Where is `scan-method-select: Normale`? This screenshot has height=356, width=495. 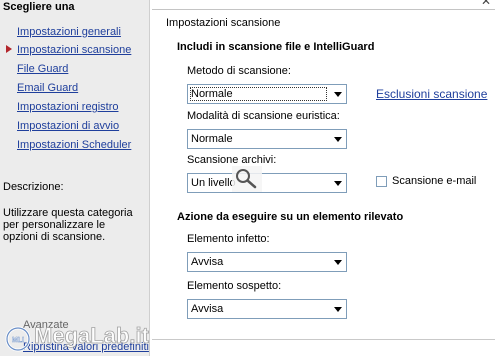
scan-method-select: Normale is located at coordinates (267, 94).